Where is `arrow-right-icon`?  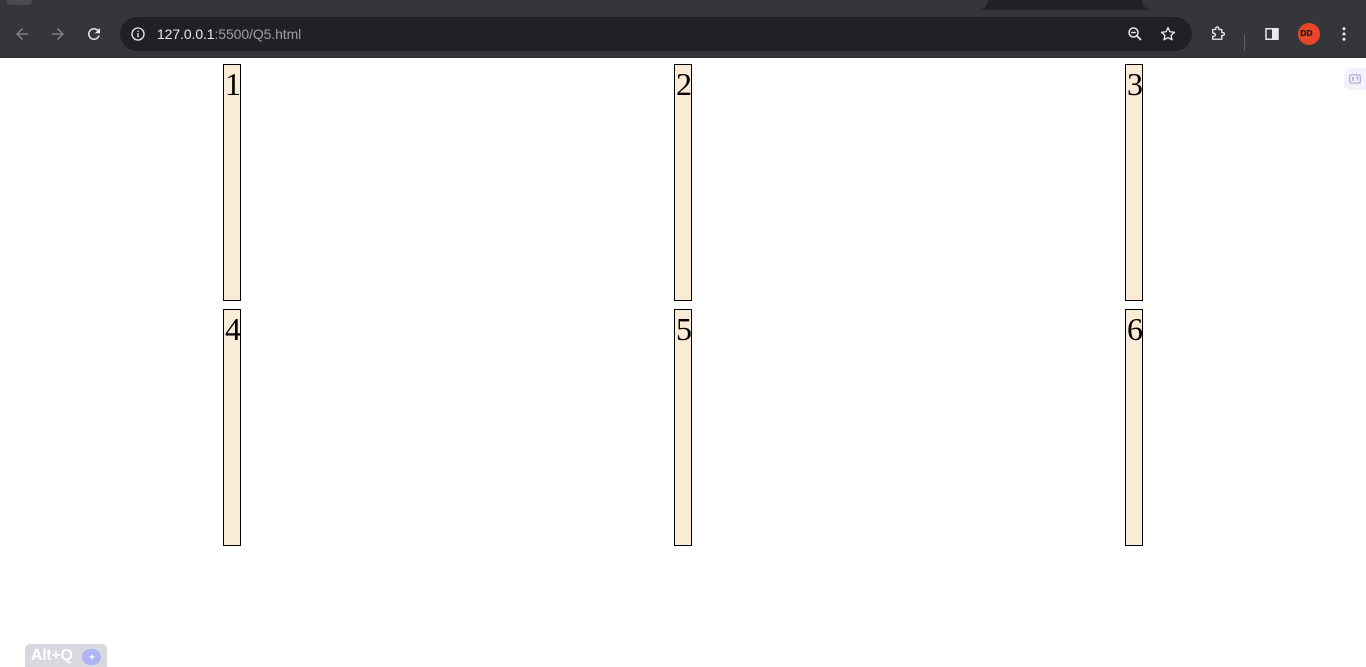 arrow-right-icon is located at coordinates (58, 34).